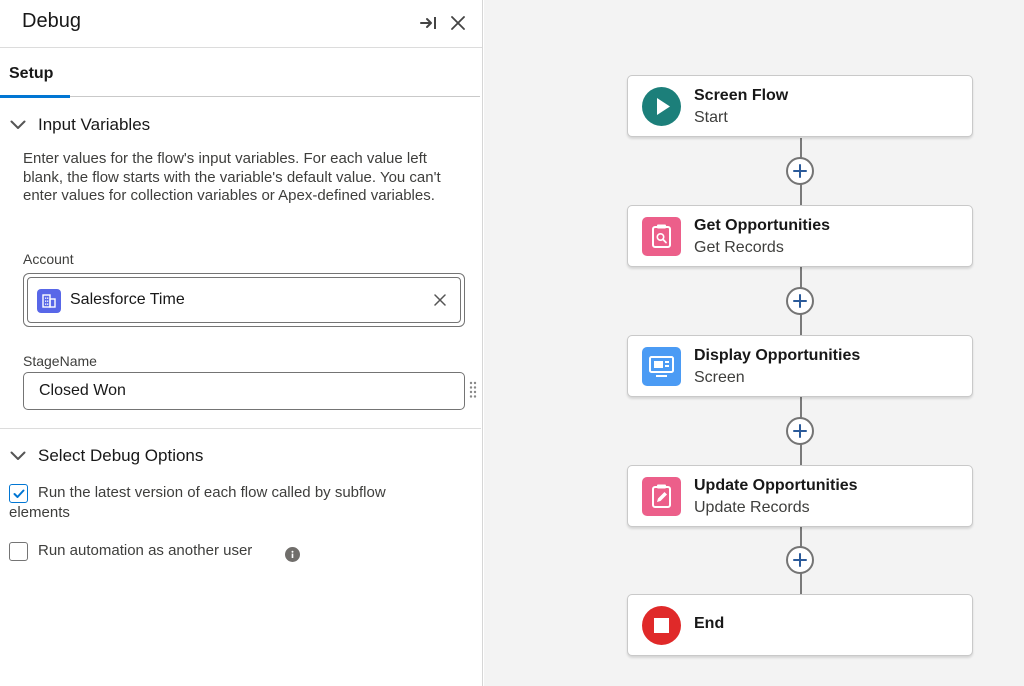 This screenshot has width=1024, height=686. I want to click on close-icon, so click(458, 23).